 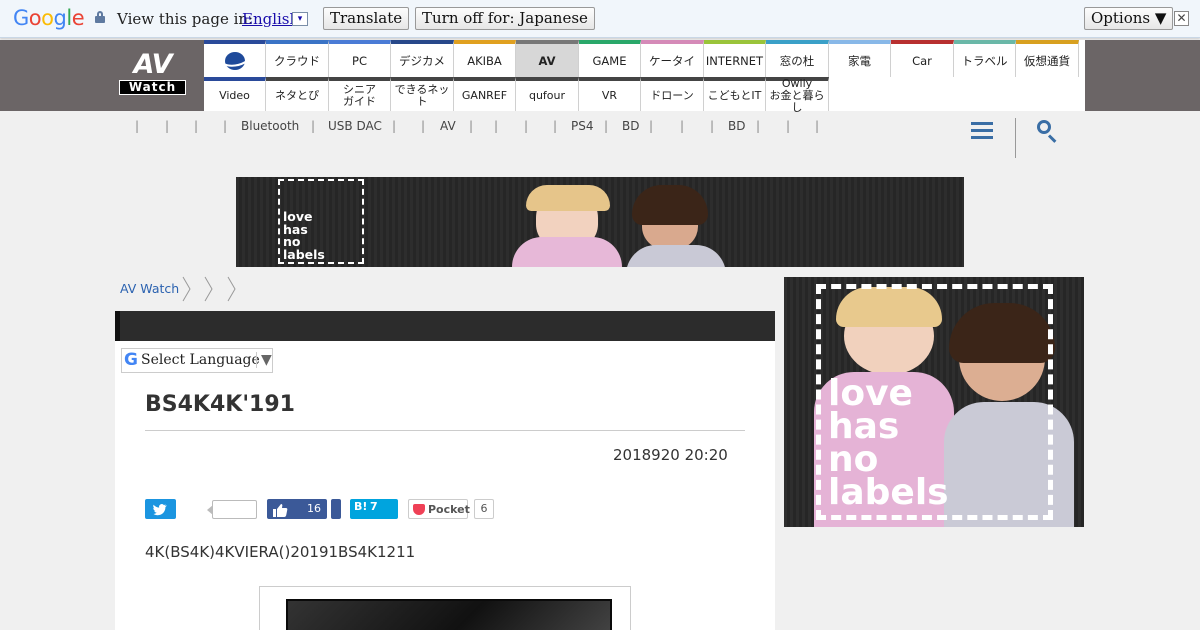 What do you see at coordinates (582, 126) in the screenshot?
I see `submenu-link: PS4` at bounding box center [582, 126].